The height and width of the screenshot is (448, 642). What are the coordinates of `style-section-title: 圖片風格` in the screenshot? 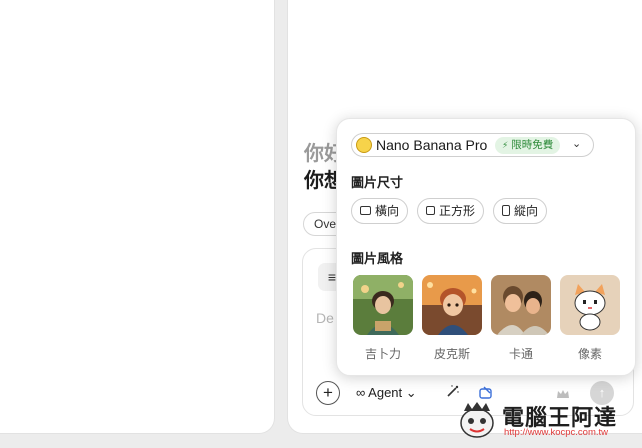 It's located at (377, 258).